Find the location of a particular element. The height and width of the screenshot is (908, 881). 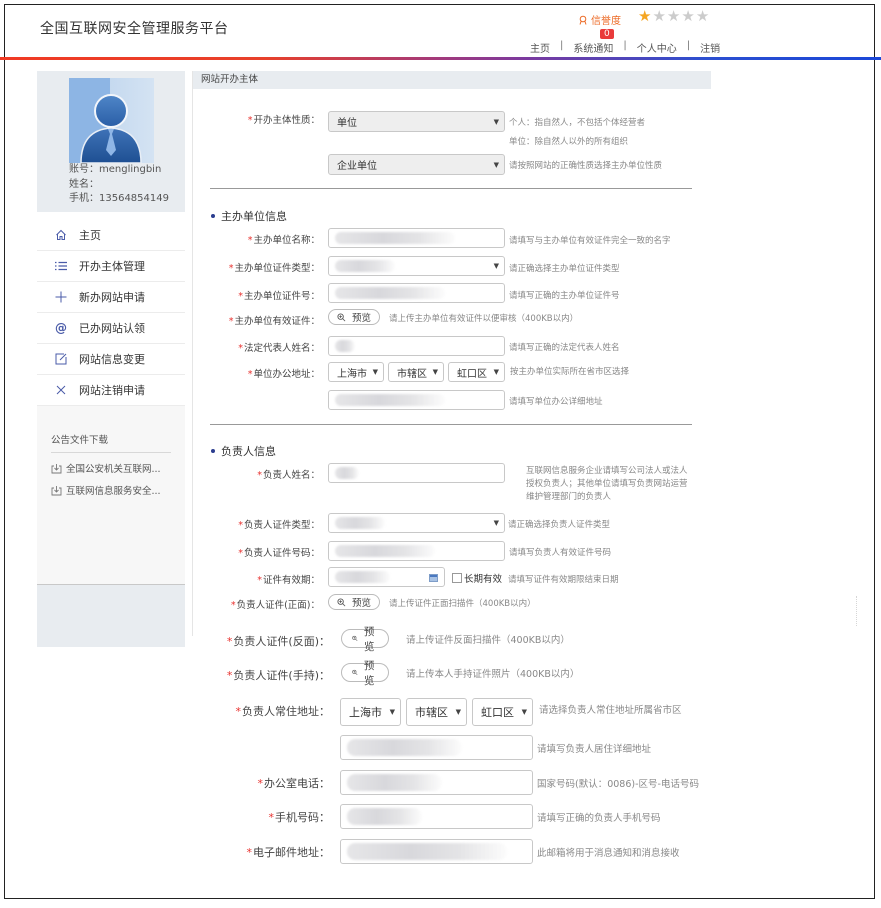

cert-front-label: *负责人证件(正面)： is located at coordinates (275, 605).